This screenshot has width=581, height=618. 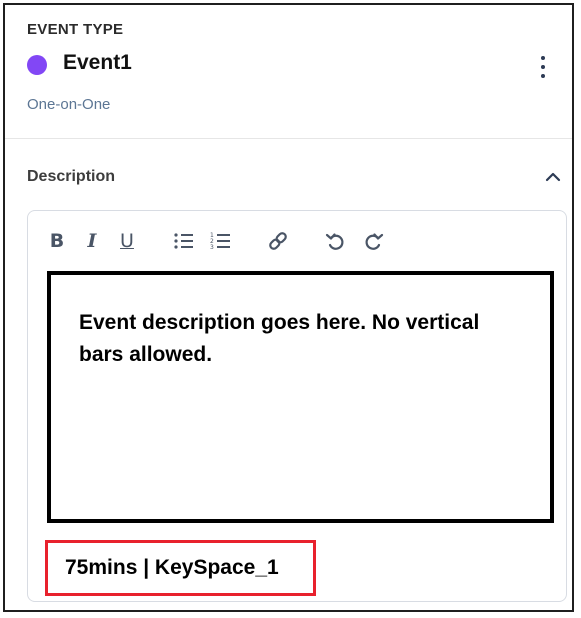 What do you see at coordinates (221, 241) in the screenshot?
I see `numbered-list-icon: 1 2 3` at bounding box center [221, 241].